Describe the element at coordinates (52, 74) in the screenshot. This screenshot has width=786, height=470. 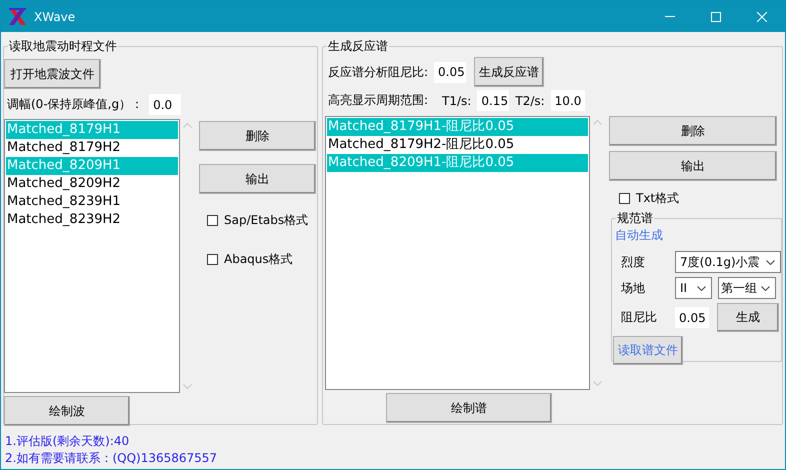
I see `open-file-button: 打开地震波文件` at that location.